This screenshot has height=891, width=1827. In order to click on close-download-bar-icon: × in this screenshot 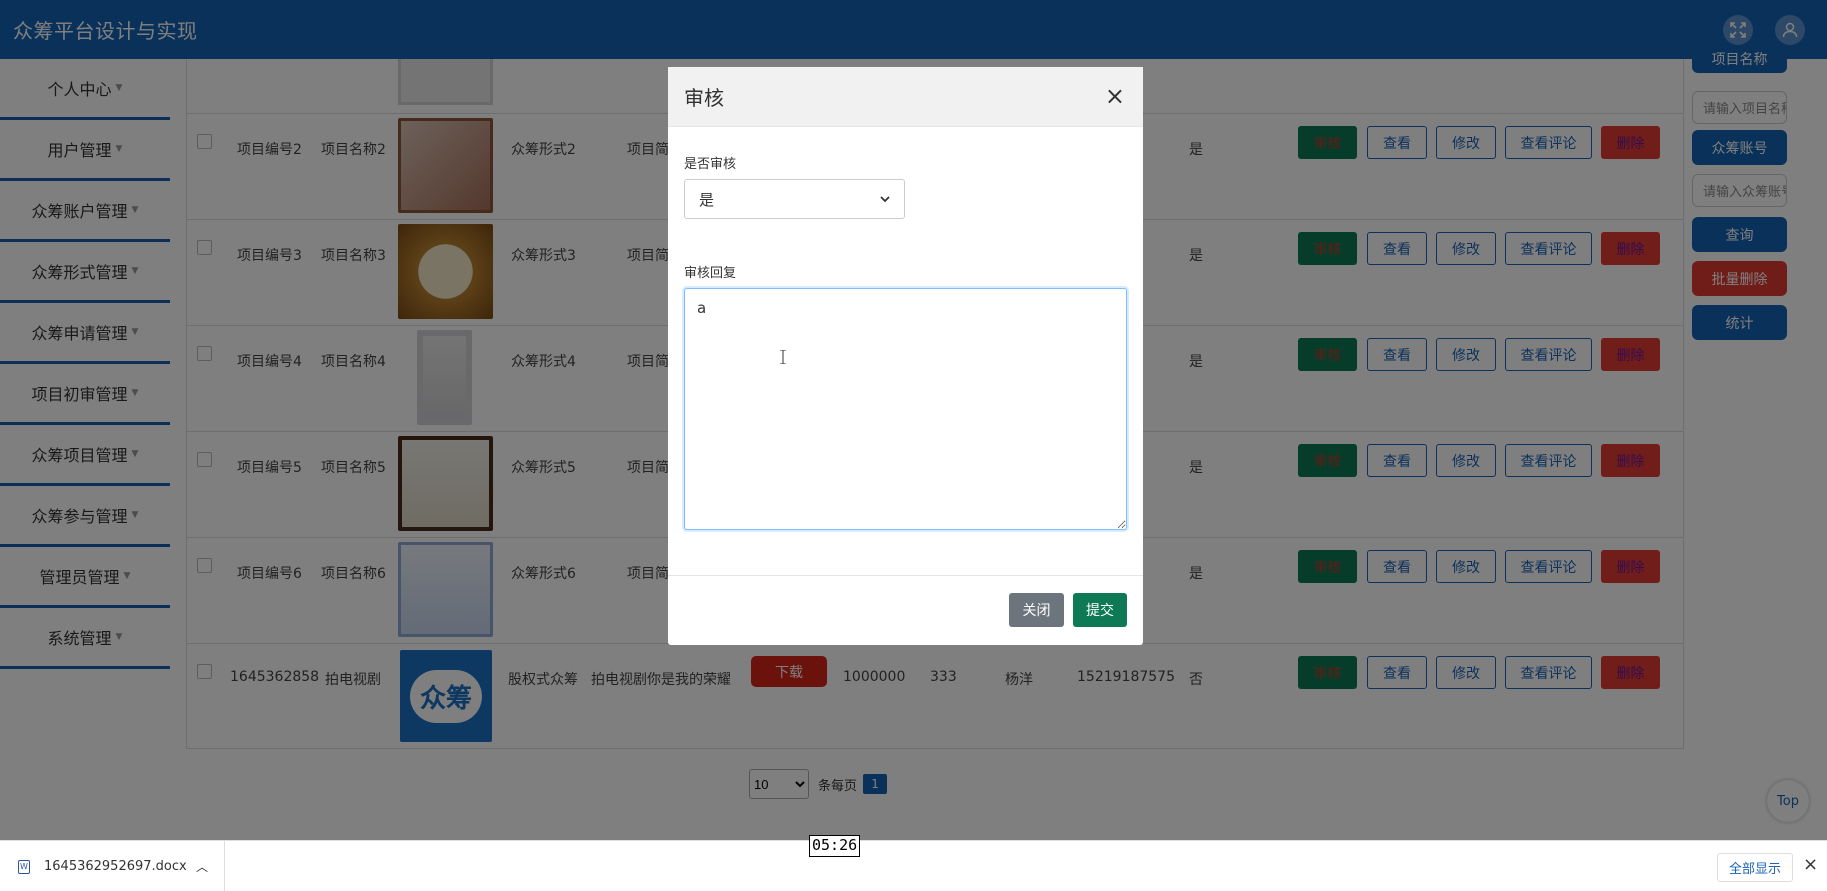, I will do `click(1810, 864)`.